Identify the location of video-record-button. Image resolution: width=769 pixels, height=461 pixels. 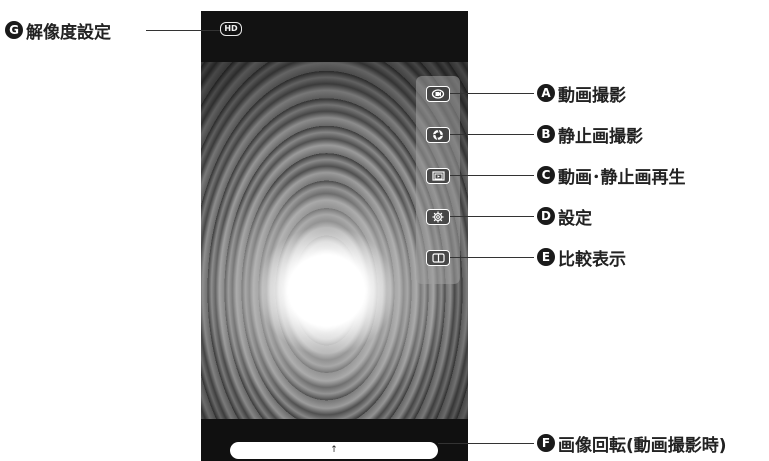
(438, 94).